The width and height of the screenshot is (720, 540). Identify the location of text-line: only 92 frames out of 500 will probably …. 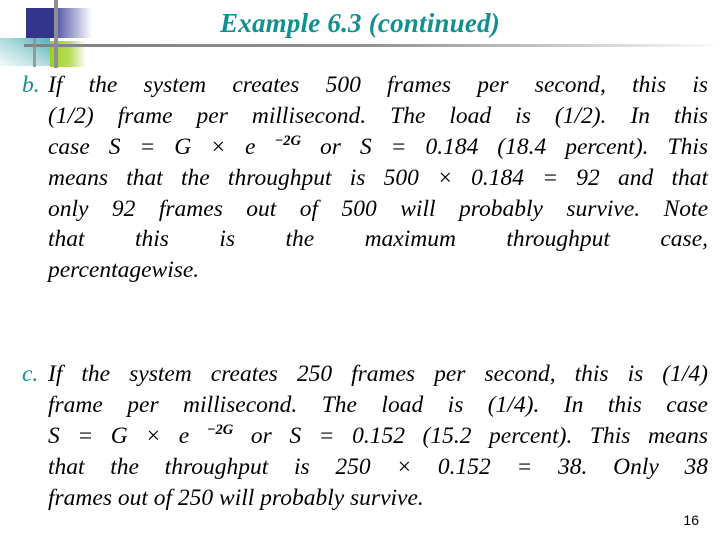
(378, 208).